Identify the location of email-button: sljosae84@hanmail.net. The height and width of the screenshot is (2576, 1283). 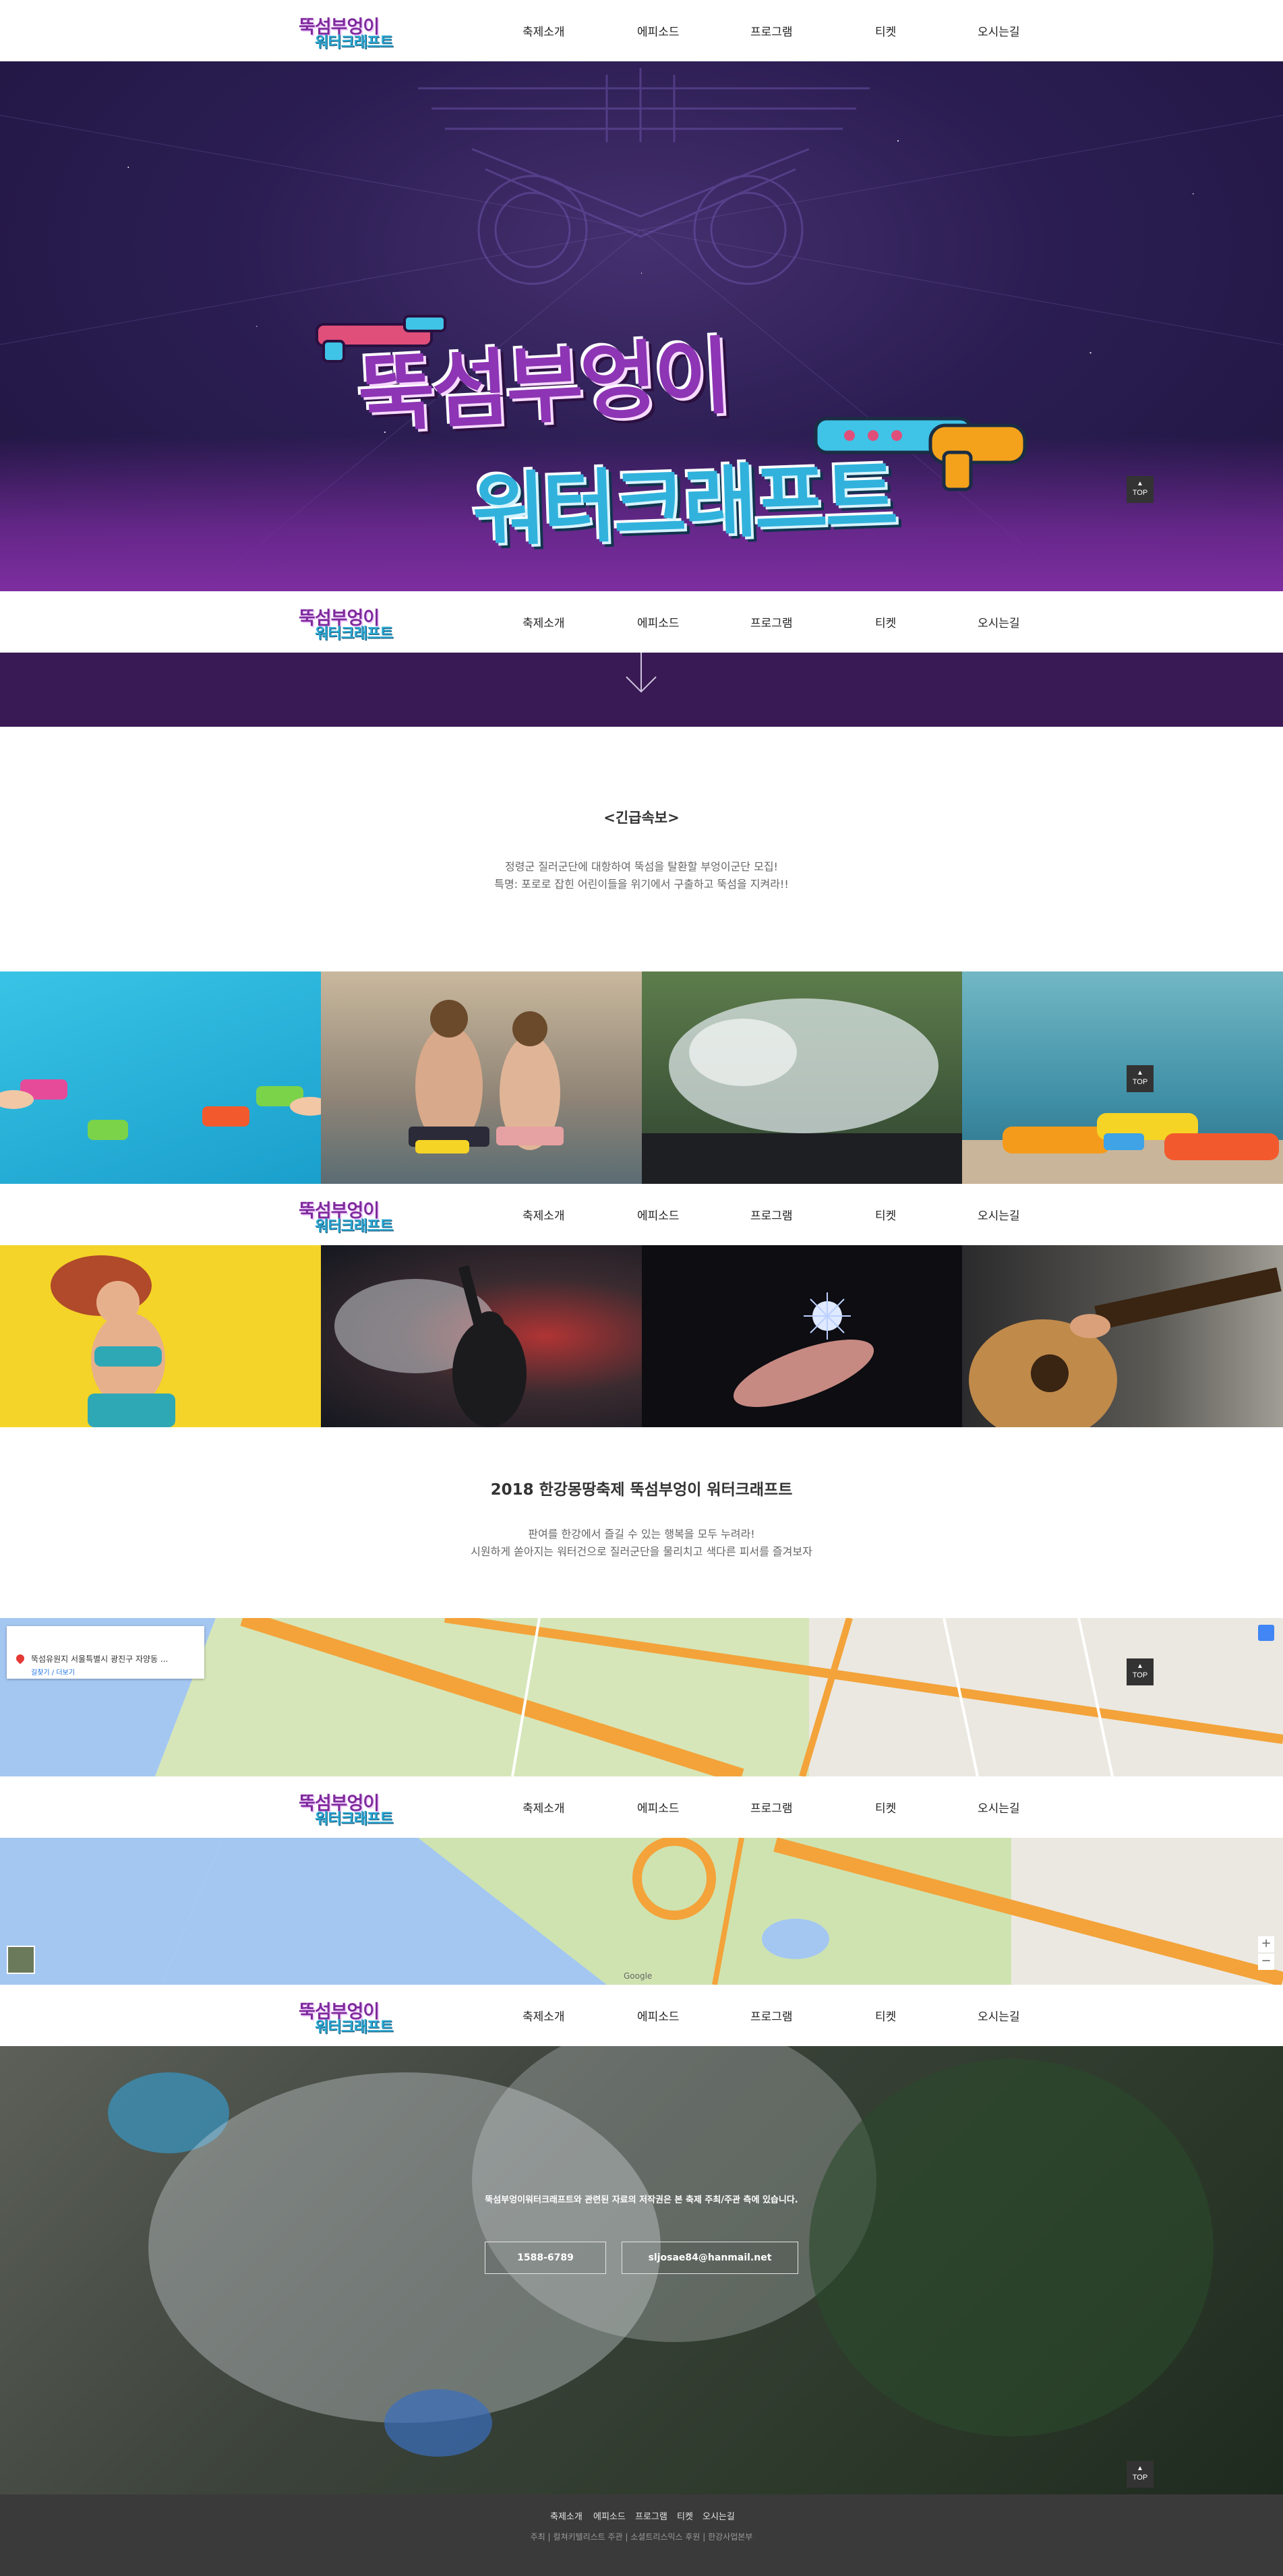
(710, 2258).